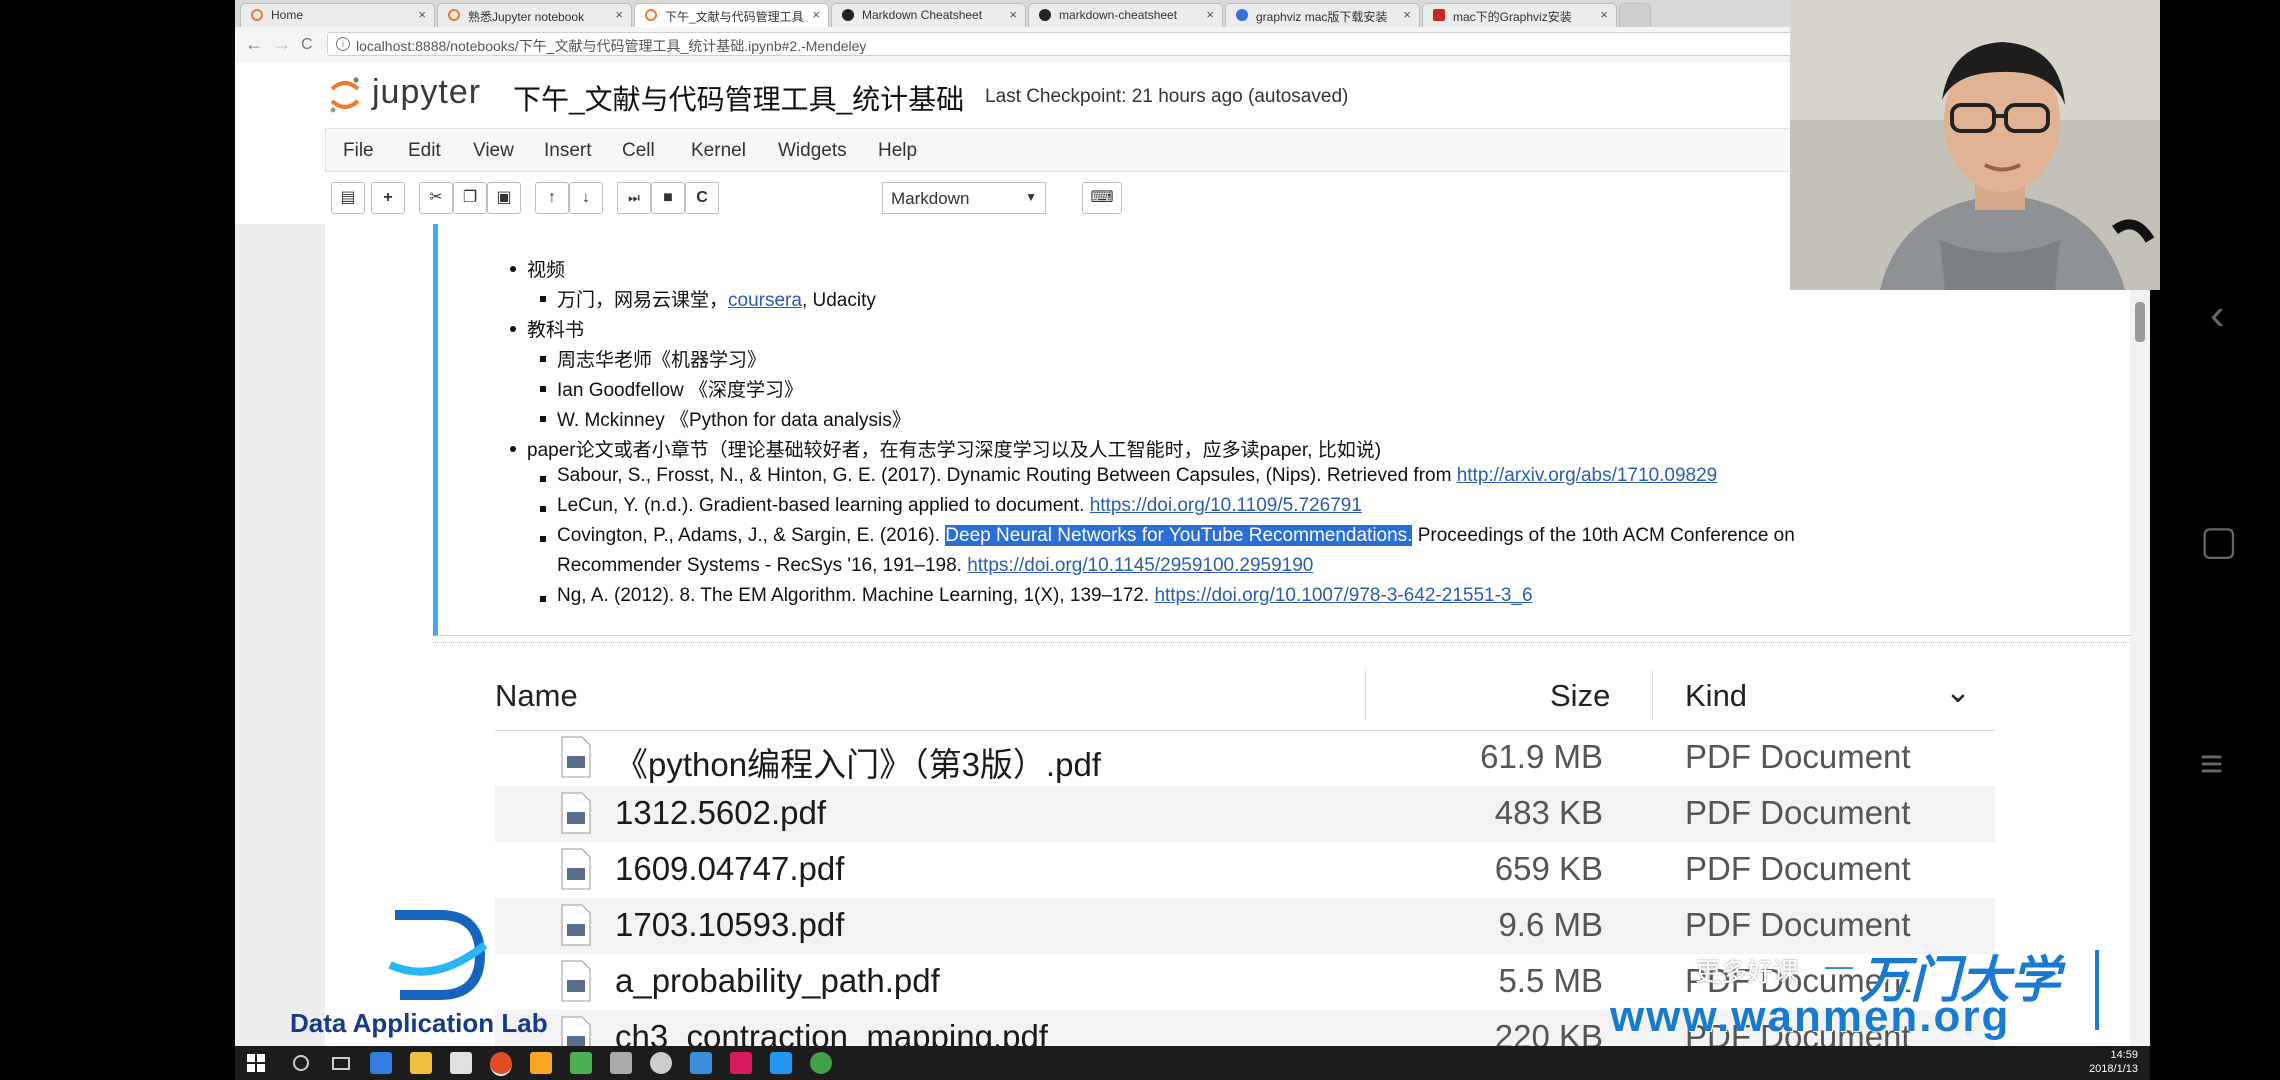  Describe the element at coordinates (897, 151) in the screenshot. I see `menu-help: Help` at that location.